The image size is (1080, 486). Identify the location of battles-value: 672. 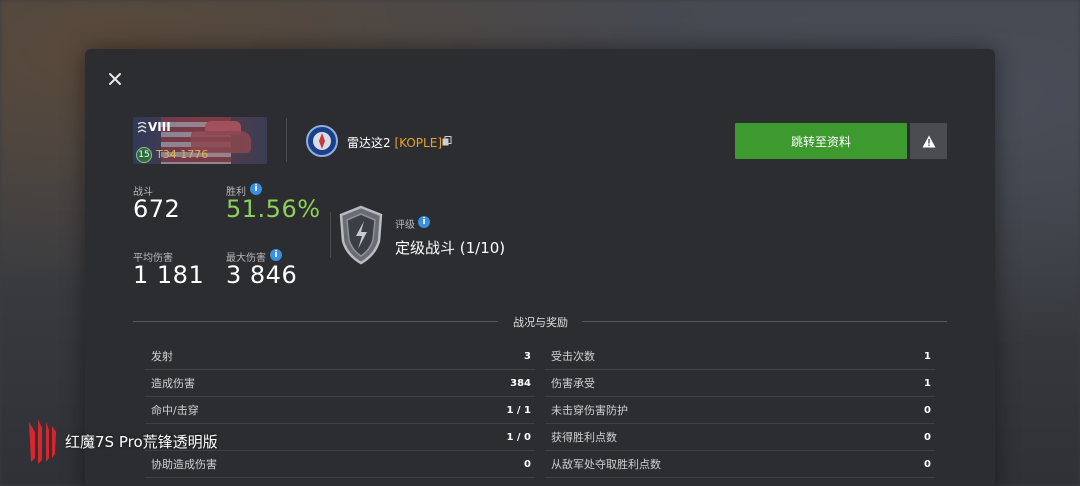
(157, 209).